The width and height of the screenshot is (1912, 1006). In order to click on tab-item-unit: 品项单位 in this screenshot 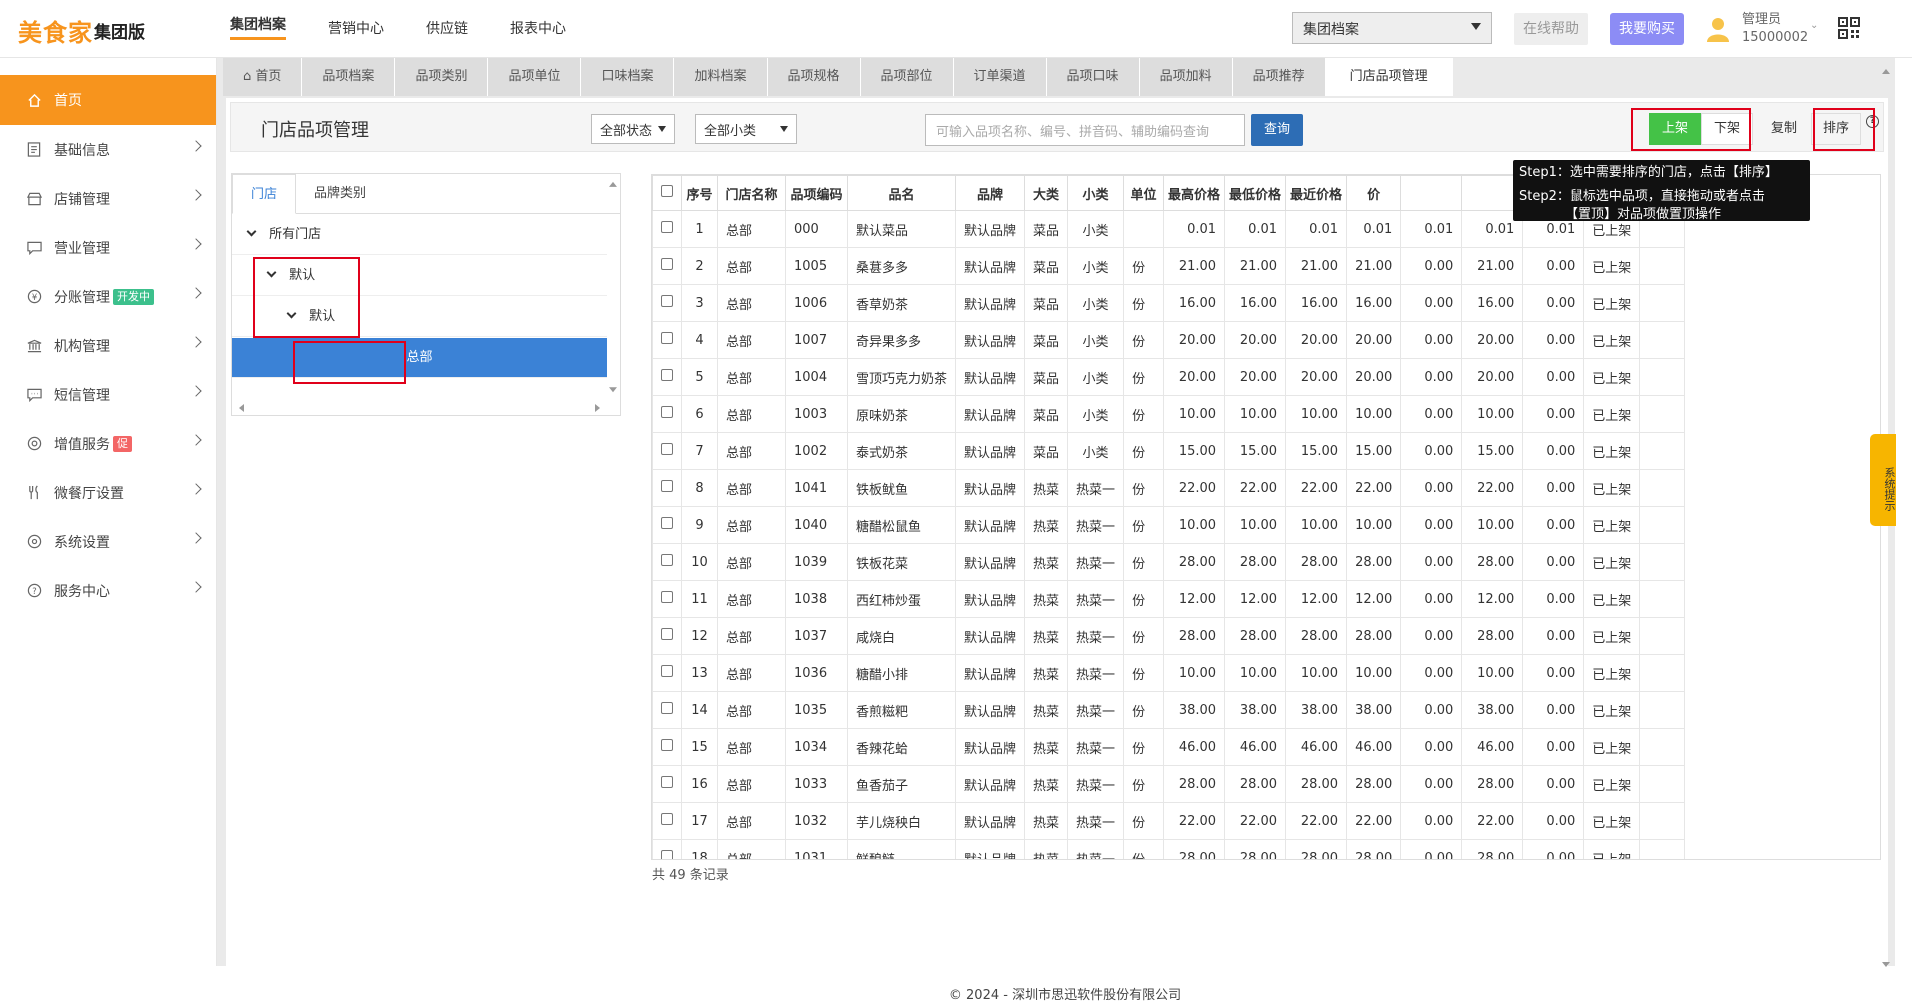, I will do `click(535, 77)`.